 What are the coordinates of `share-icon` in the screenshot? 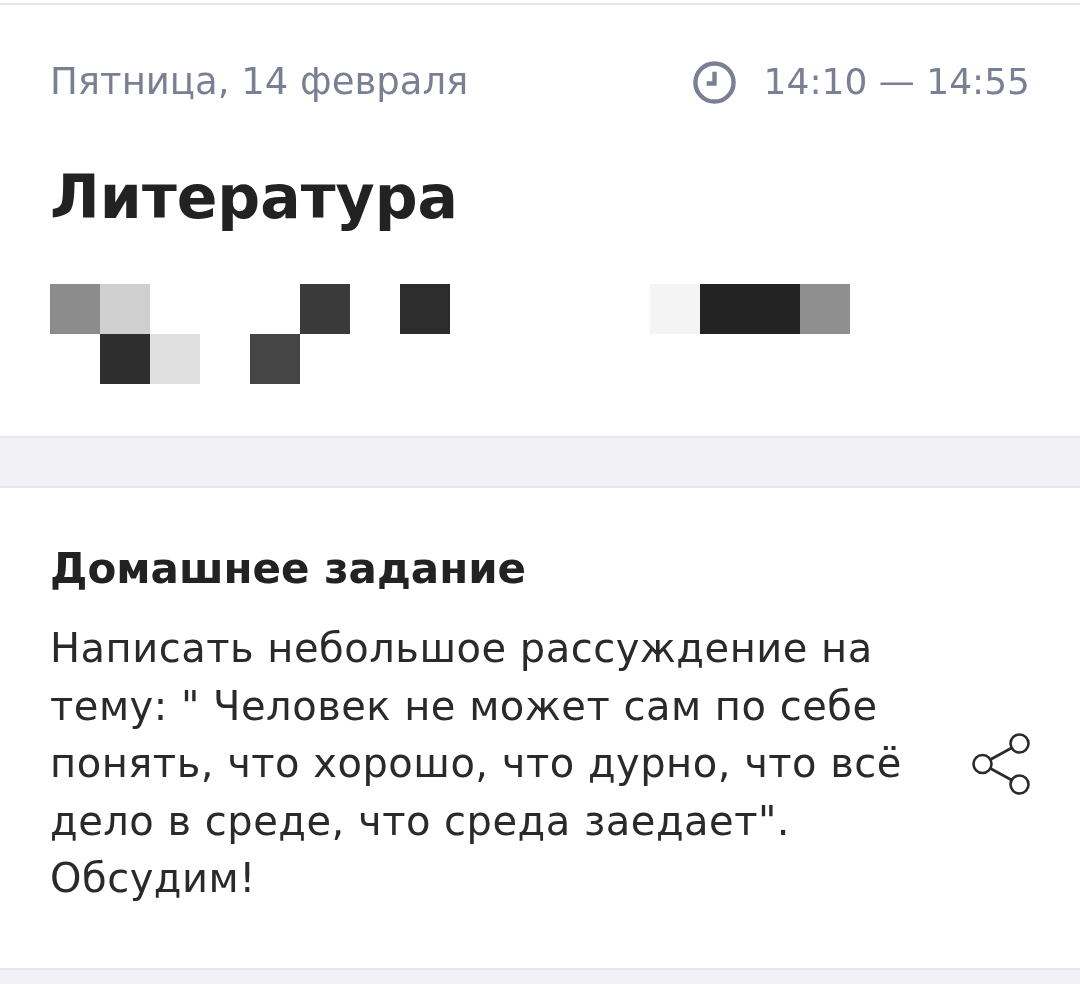 It's located at (1001, 763).